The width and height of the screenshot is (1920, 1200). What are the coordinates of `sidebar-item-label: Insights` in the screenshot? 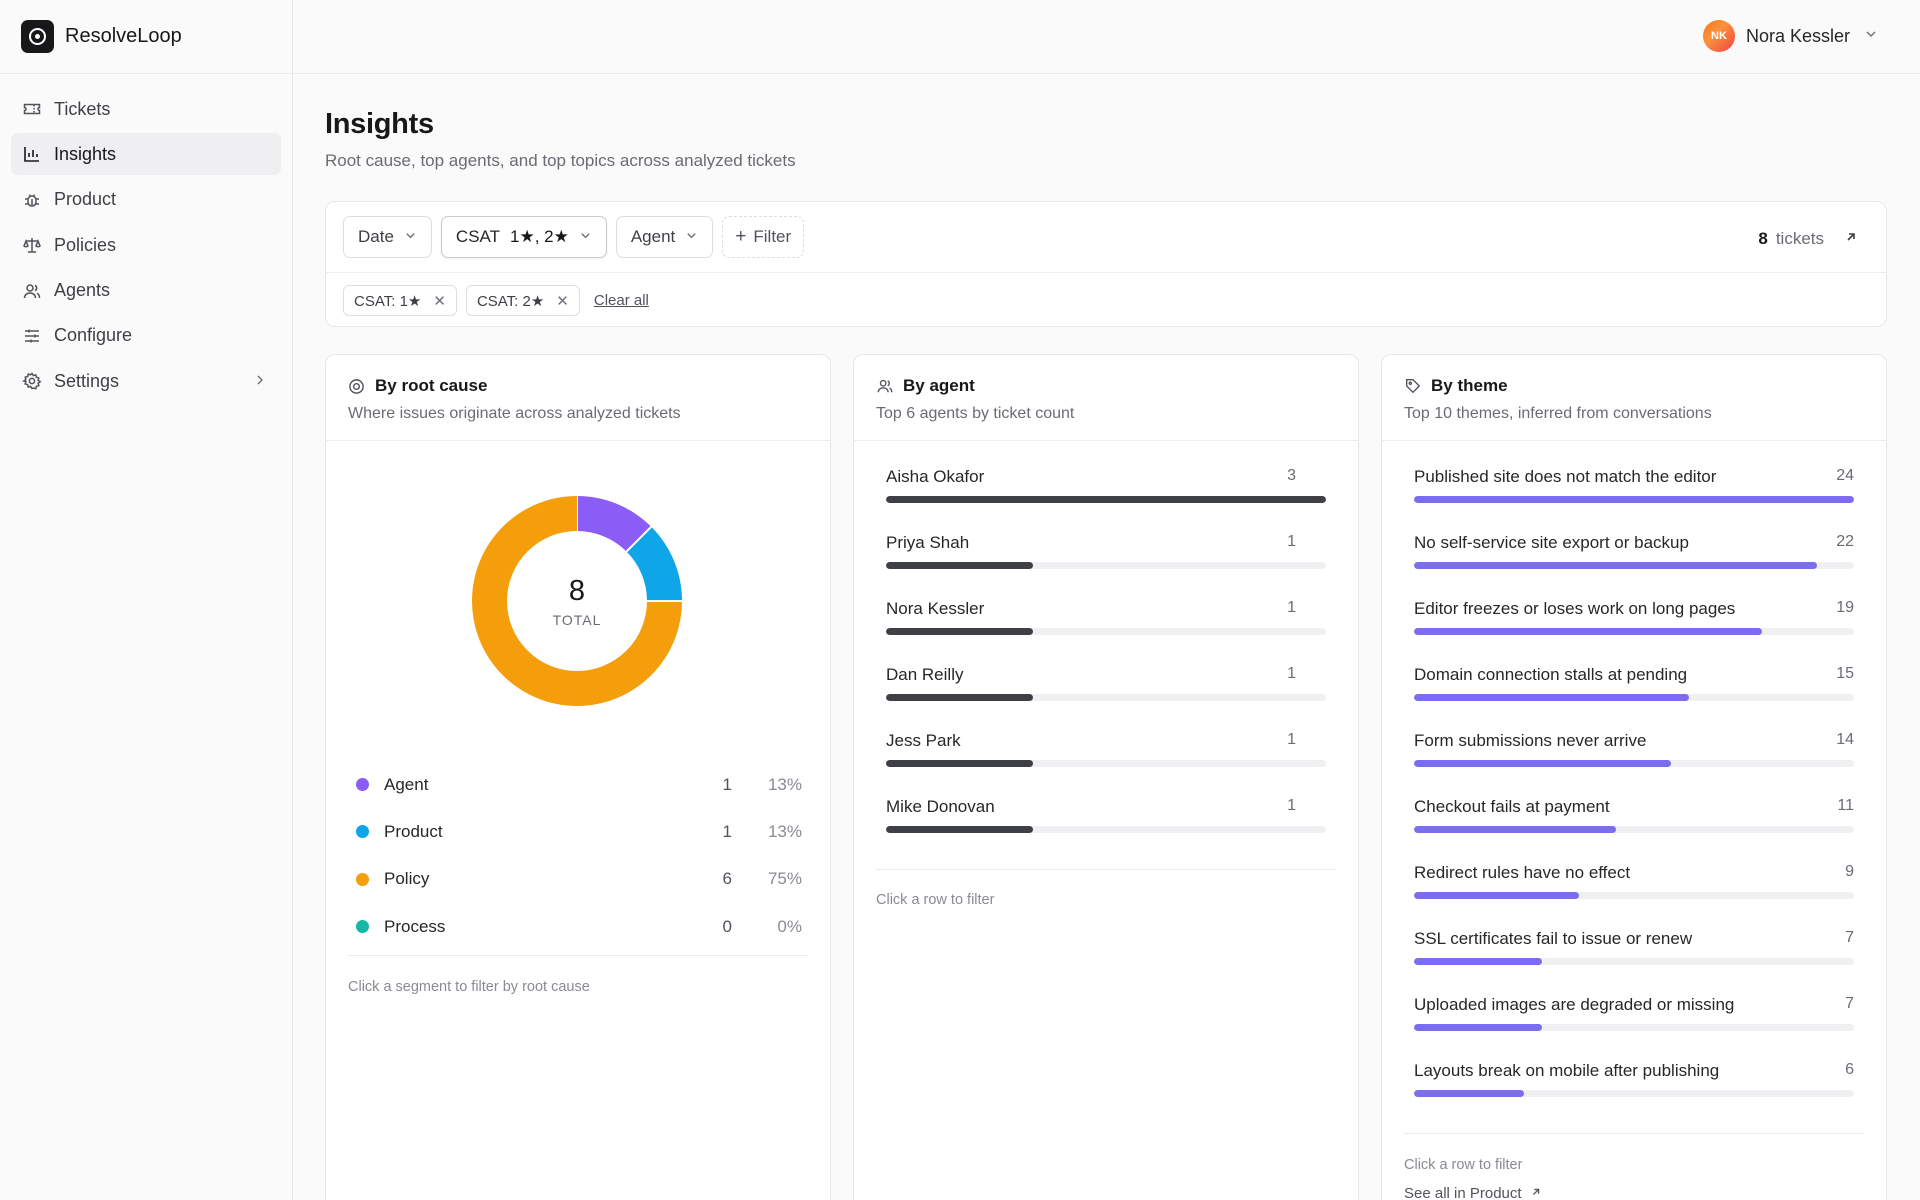 It's located at (85, 153).